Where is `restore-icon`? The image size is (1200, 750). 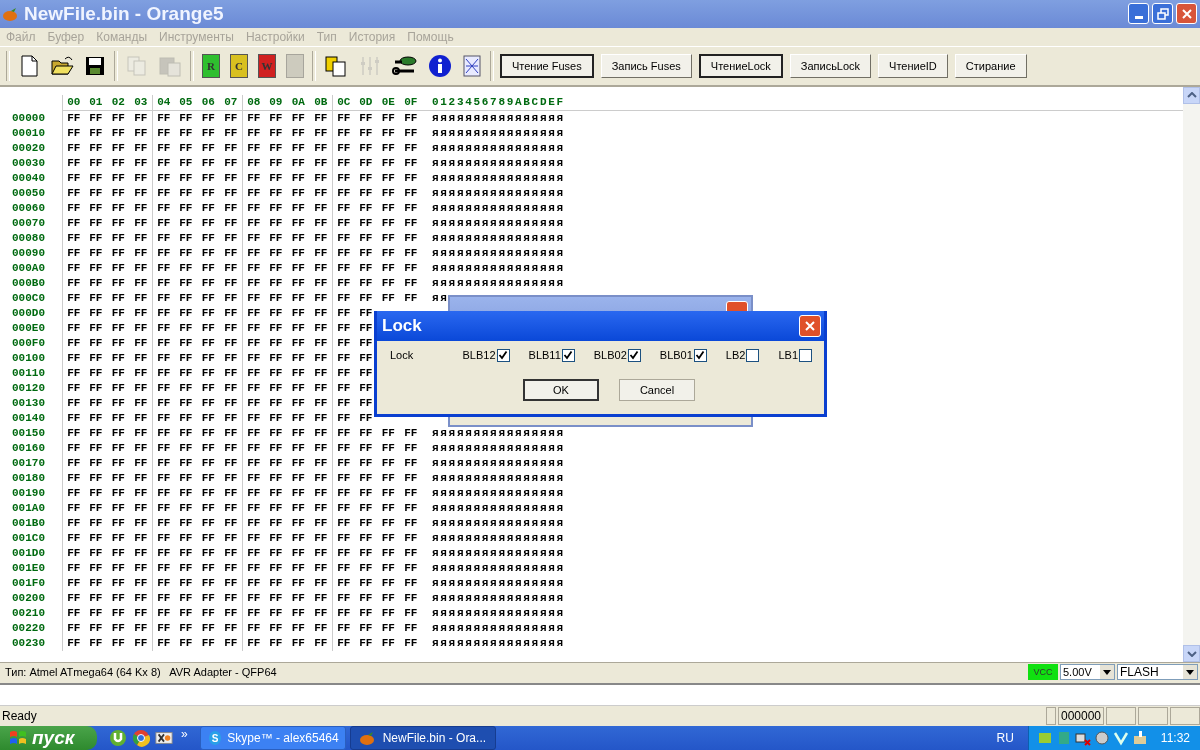
restore-icon is located at coordinates (1162, 14).